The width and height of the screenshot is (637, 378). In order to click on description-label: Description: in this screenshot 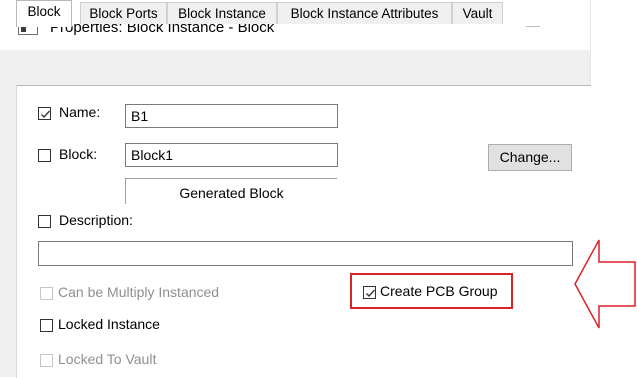, I will do `click(96, 220)`.